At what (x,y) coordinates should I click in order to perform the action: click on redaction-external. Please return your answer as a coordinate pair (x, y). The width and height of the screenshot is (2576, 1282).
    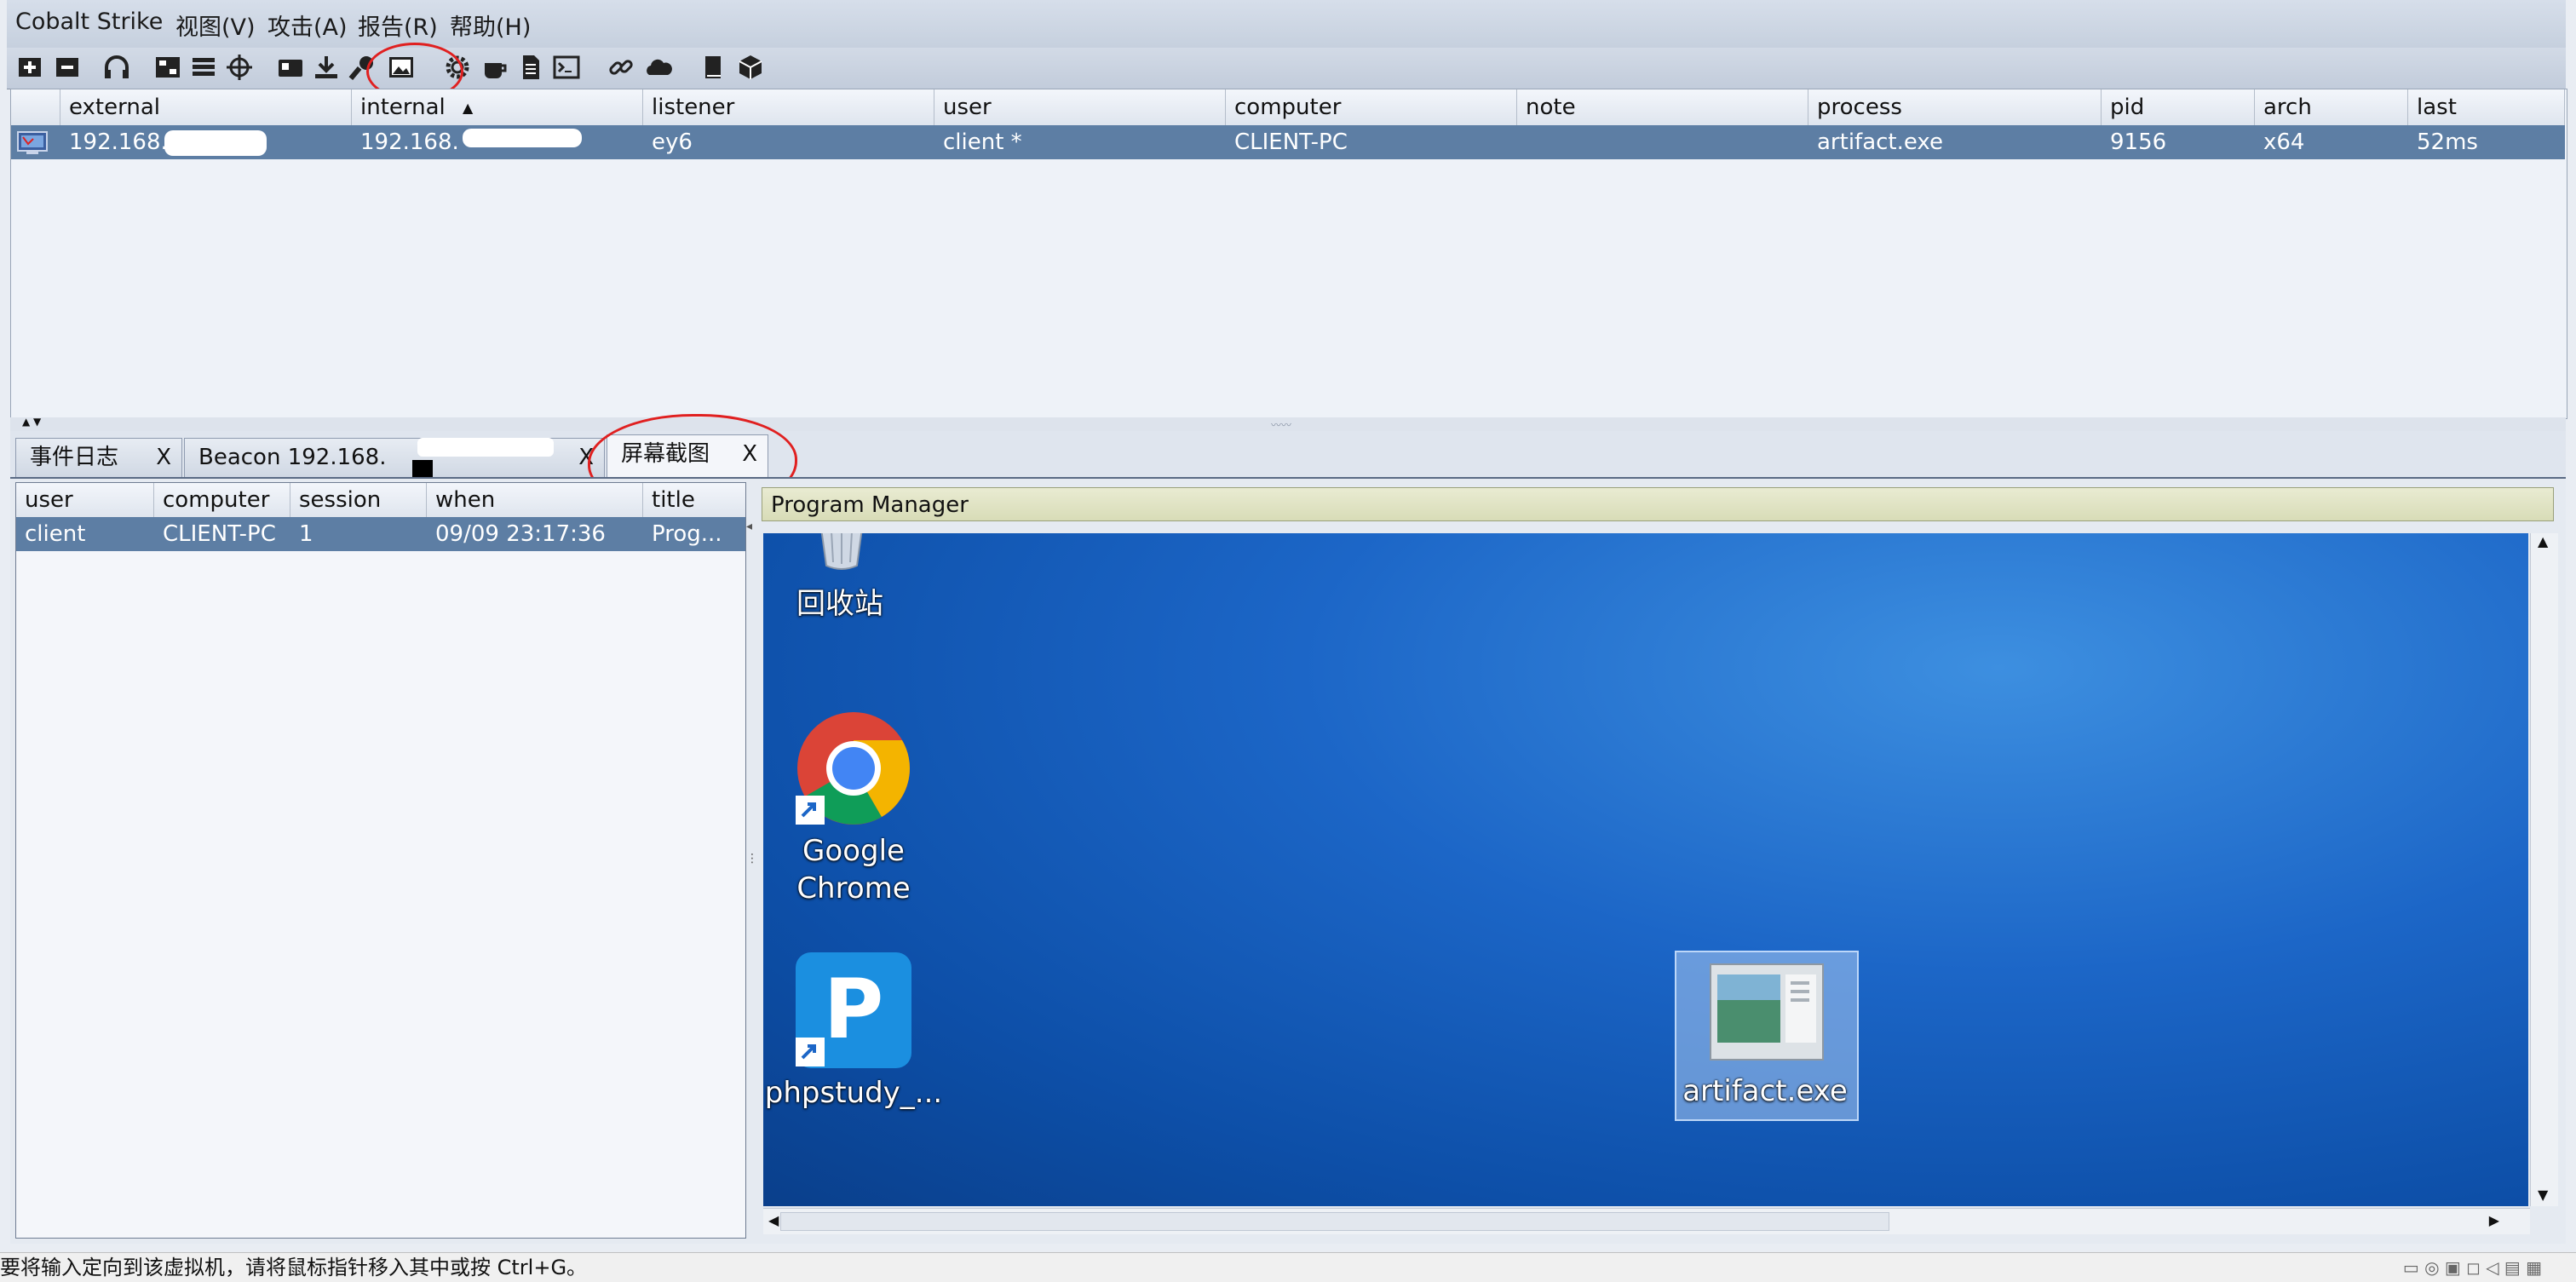
    Looking at the image, I should click on (216, 143).